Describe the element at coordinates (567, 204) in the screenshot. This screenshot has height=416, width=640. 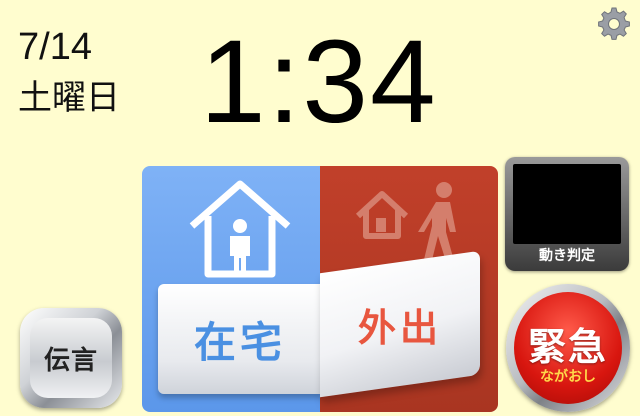
I see `motion-preview-screen` at that location.